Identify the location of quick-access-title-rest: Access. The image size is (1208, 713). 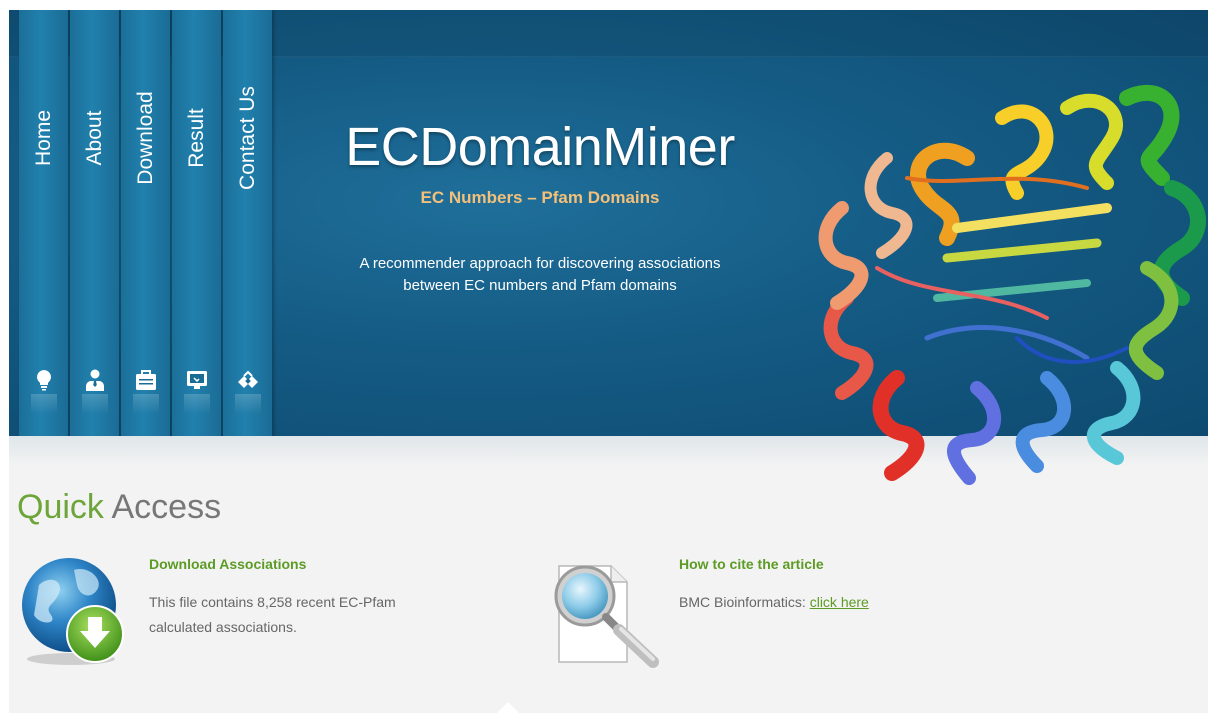
(166, 507).